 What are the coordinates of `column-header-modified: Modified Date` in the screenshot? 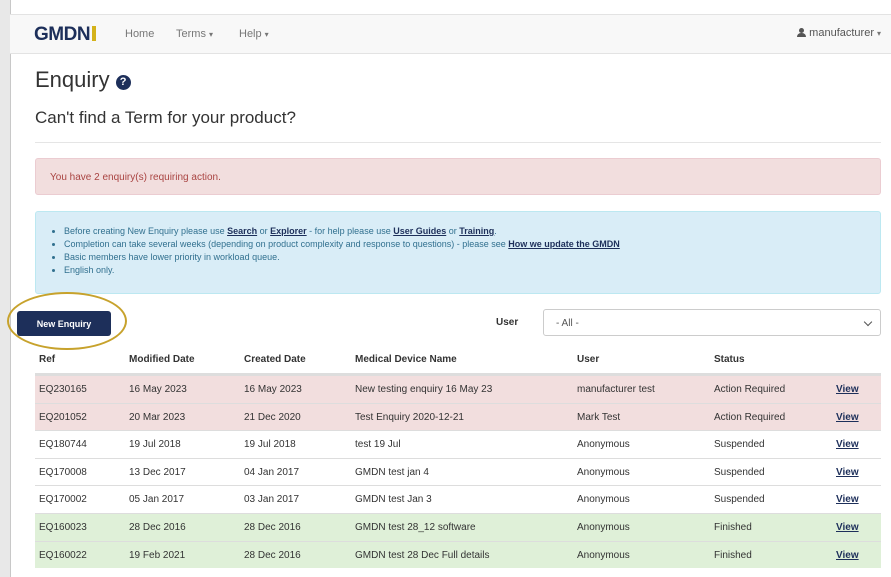 It's located at (162, 359).